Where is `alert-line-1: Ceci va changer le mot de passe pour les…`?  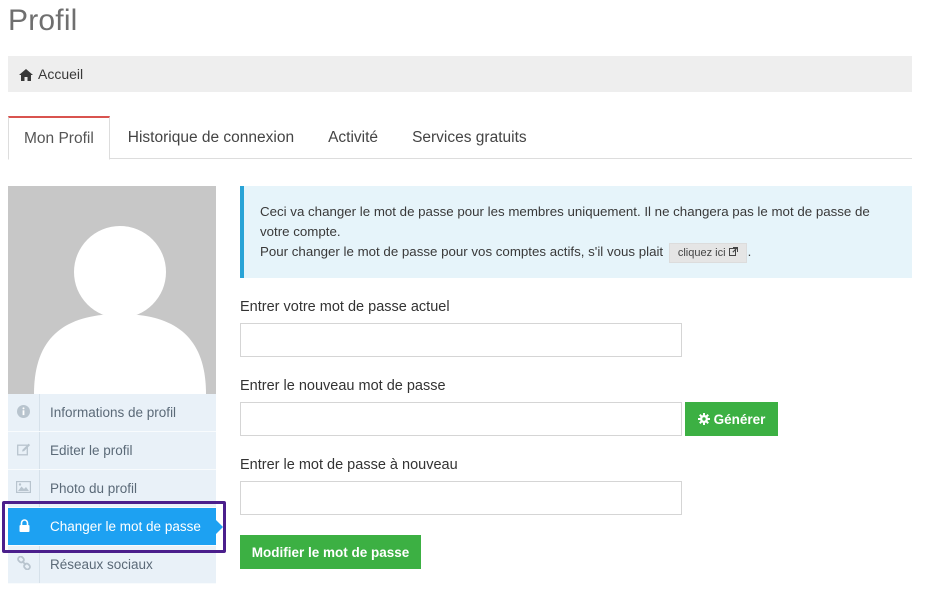 alert-line-1: Ceci va changer le mot de passe pour les… is located at coordinates (565, 221).